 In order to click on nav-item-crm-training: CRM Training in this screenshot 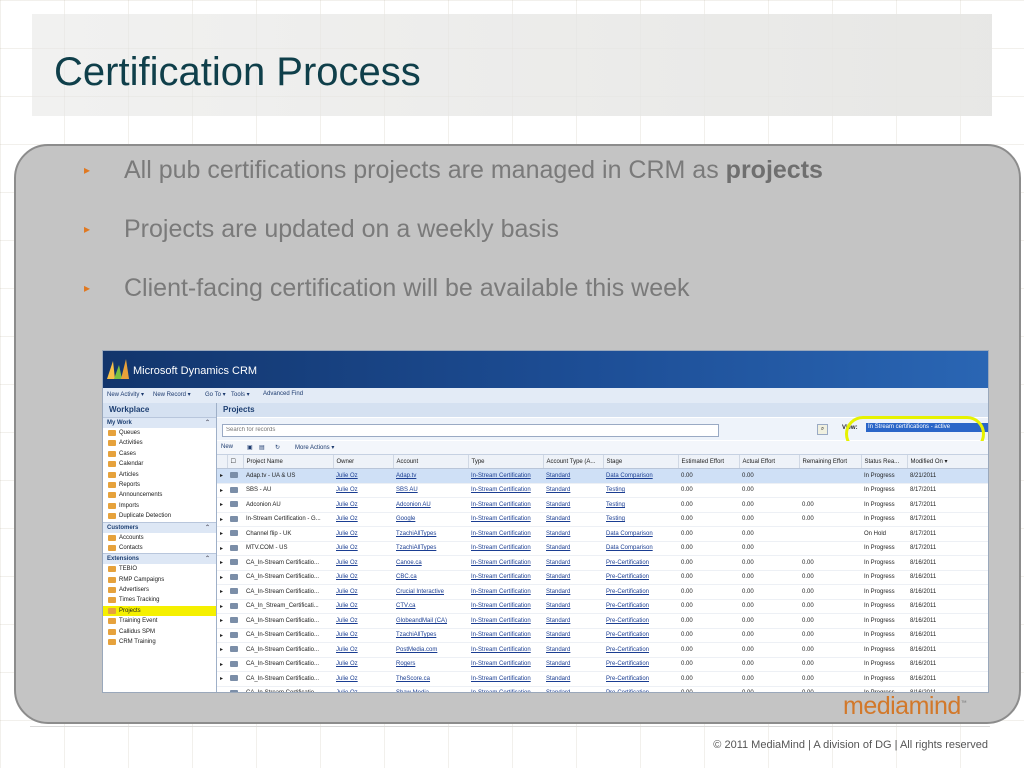, I will do `click(159, 642)`.